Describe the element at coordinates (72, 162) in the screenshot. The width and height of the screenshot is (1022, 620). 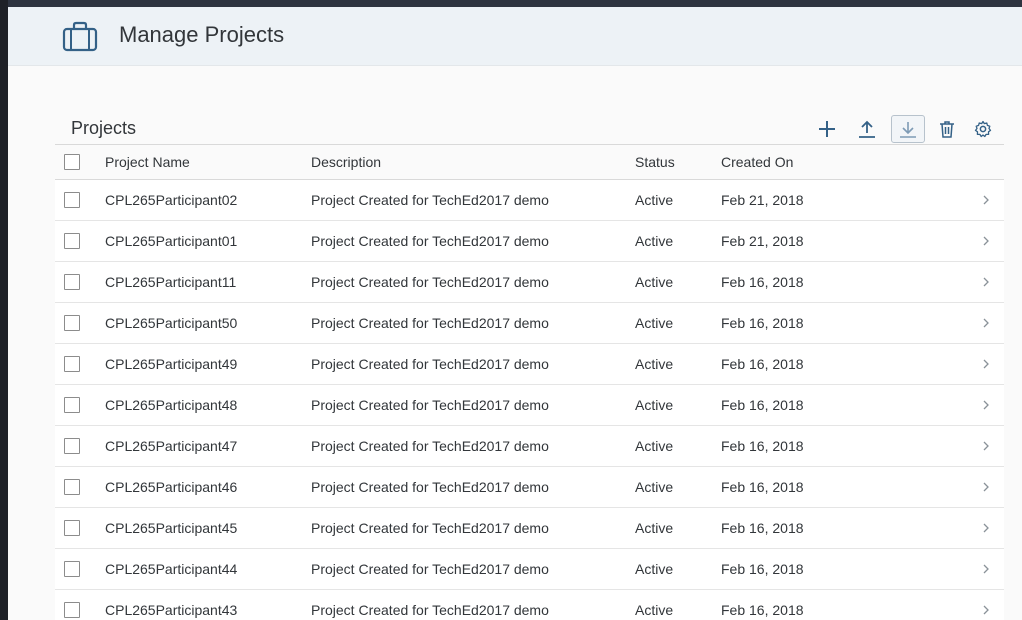
I see `select-all-checkbox` at that location.